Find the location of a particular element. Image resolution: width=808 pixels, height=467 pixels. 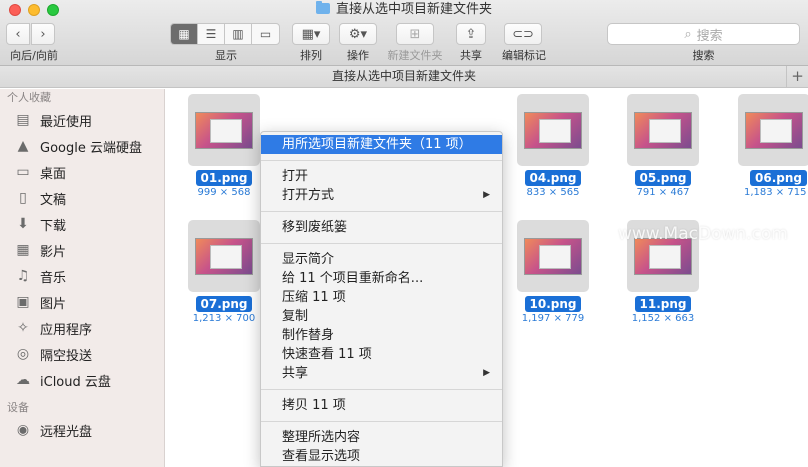

sidebar-item-applications: ✧ 应用程序 is located at coordinates (82, 328).